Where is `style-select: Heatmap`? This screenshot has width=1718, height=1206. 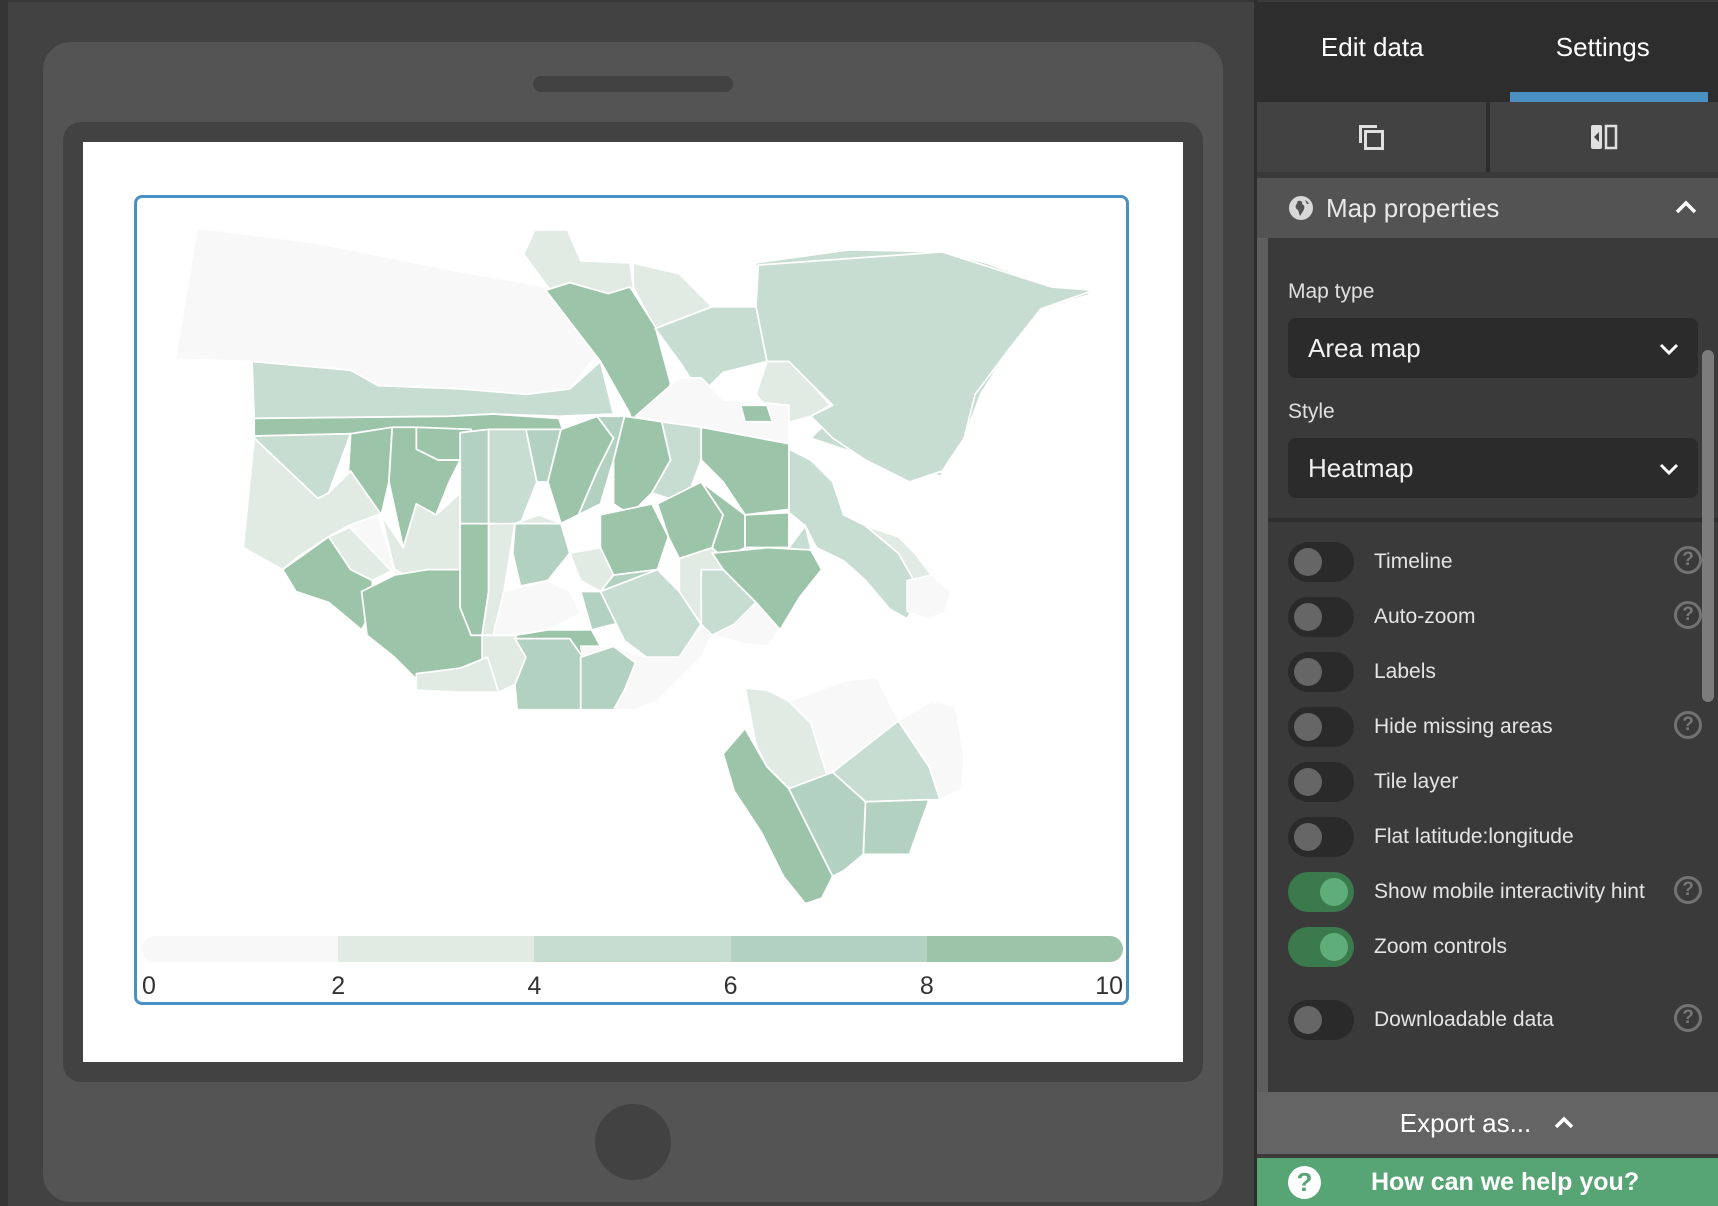 style-select: Heatmap is located at coordinates (1493, 468).